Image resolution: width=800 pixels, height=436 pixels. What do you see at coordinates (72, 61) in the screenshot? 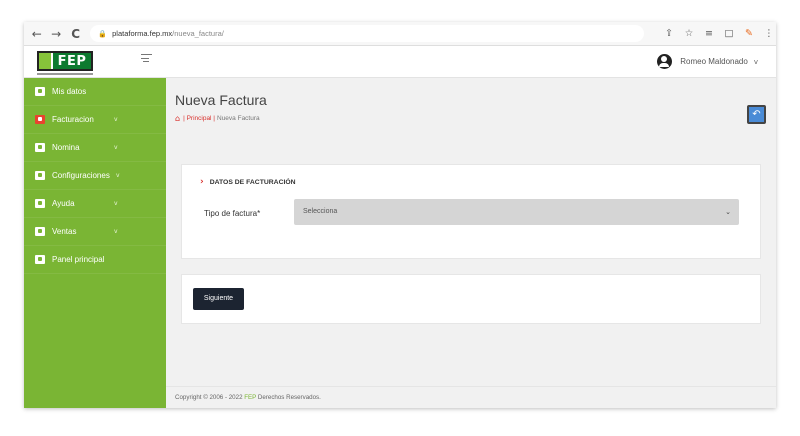
I see `logo-text: FEP` at bounding box center [72, 61].